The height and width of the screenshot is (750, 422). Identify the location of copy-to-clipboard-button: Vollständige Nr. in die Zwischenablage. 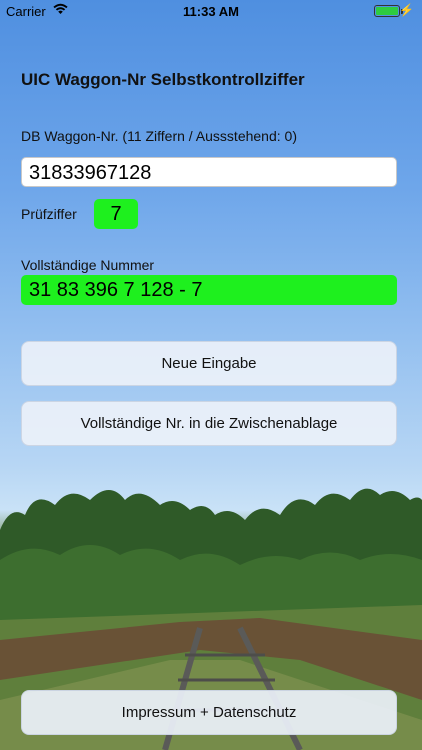
(209, 423).